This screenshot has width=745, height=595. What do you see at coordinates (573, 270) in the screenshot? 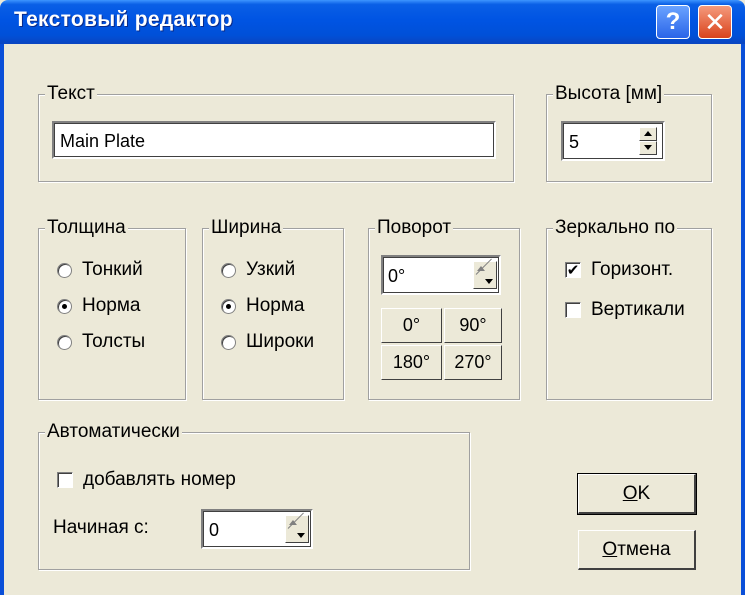
I see `checkbox-checked-icon: ✔` at bounding box center [573, 270].